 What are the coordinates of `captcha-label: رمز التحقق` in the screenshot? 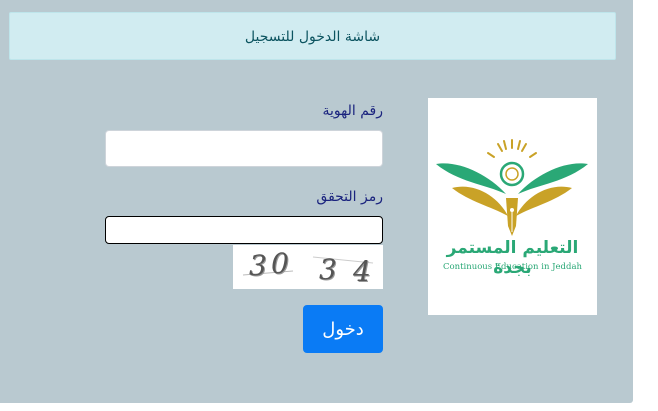 It's located at (349, 197).